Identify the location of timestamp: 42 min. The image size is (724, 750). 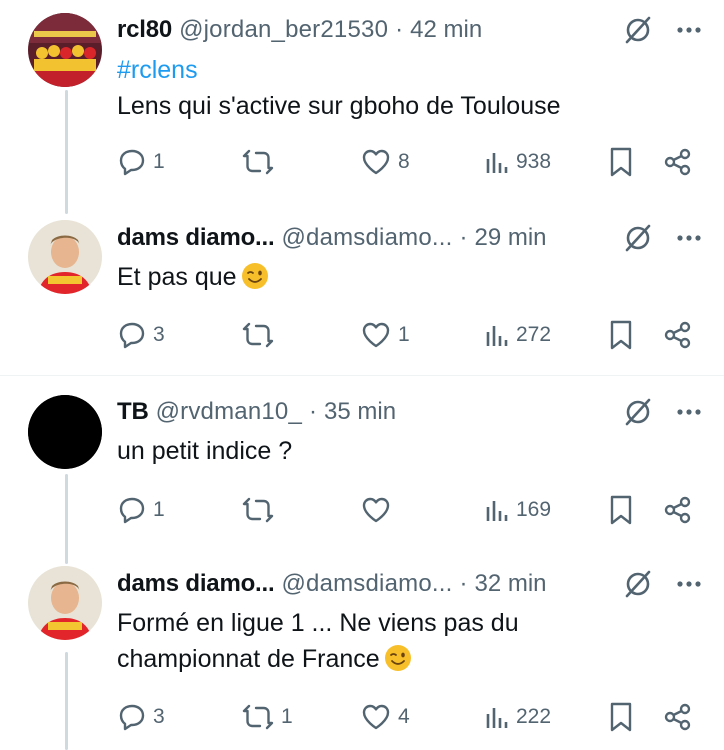
(446, 30).